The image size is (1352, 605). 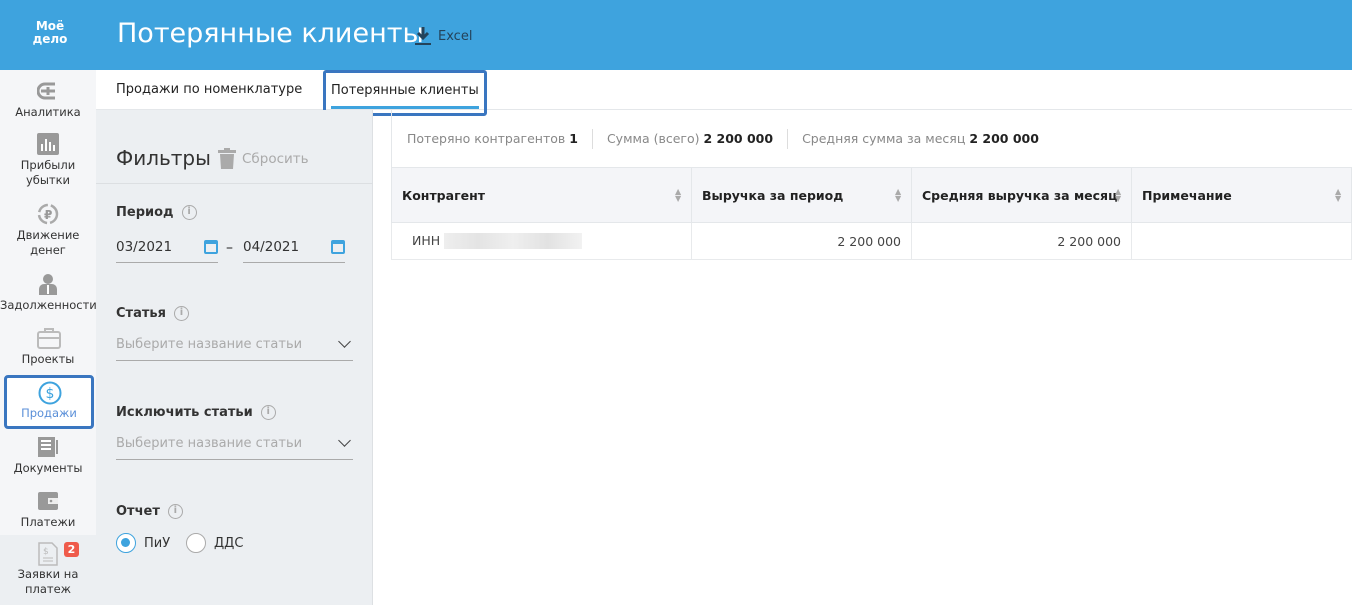 What do you see at coordinates (1021, 241) in the screenshot?
I see `cell-avg-revenue: 2 200 000` at bounding box center [1021, 241].